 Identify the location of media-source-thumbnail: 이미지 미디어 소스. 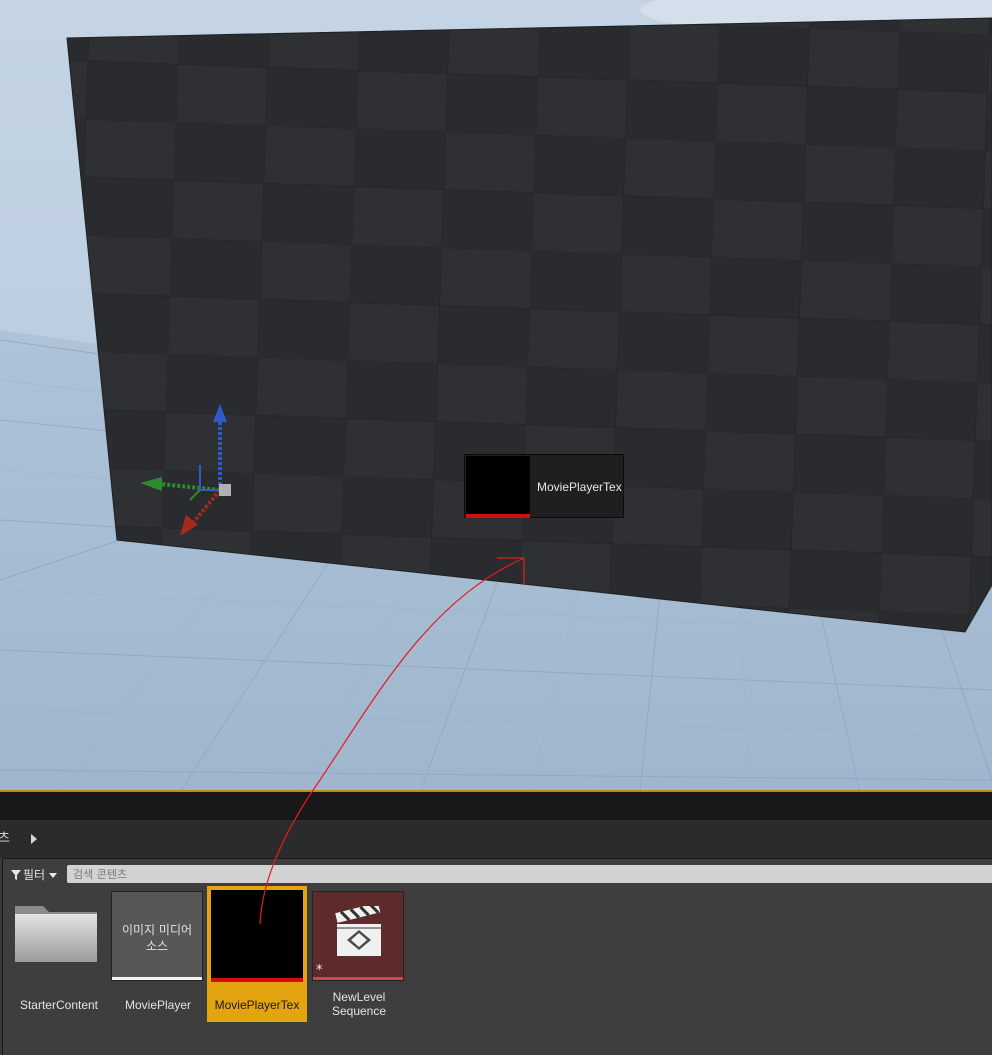
(157, 936).